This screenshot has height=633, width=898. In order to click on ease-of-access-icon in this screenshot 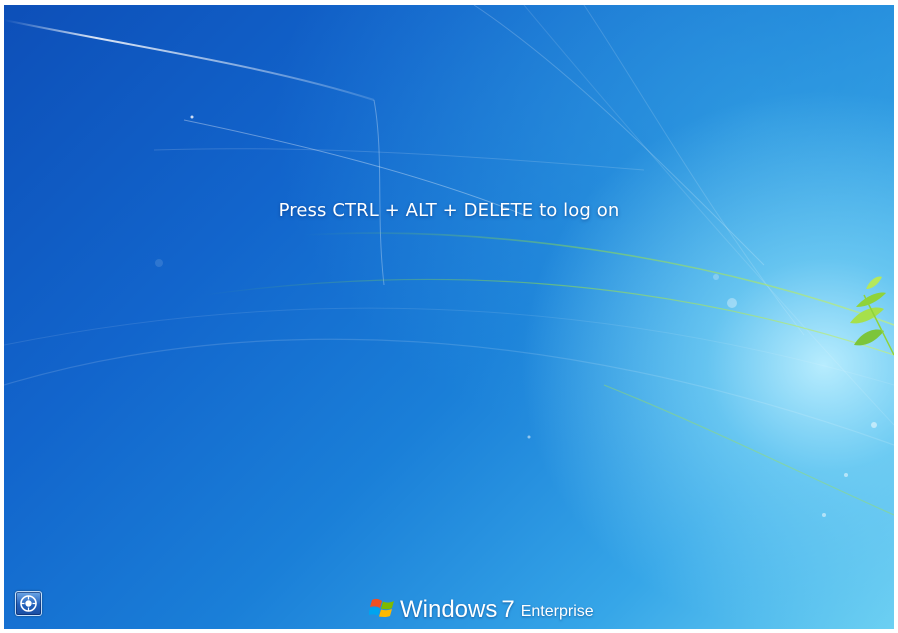, I will do `click(28, 603)`.